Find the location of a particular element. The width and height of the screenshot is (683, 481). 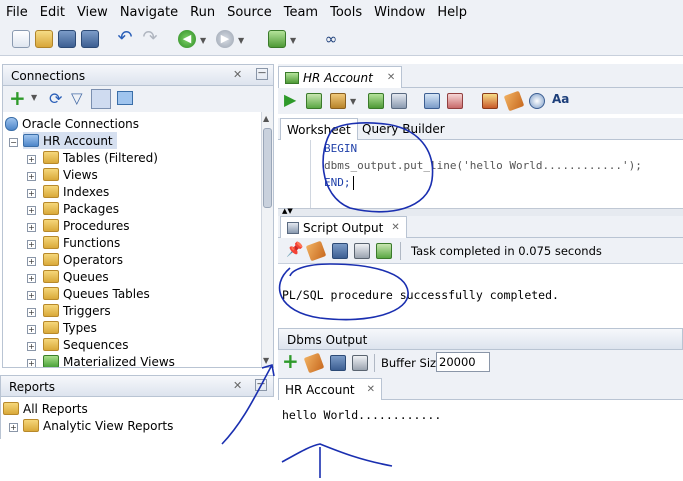

annotation-arrow-enable is located at coordinates (247, 404).